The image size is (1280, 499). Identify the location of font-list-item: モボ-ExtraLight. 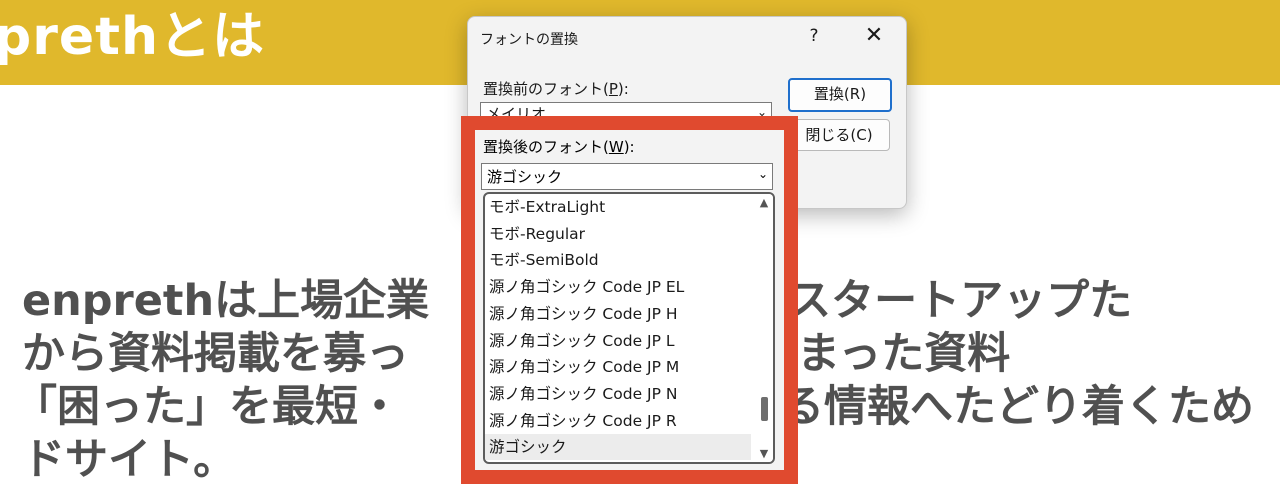
(620, 207).